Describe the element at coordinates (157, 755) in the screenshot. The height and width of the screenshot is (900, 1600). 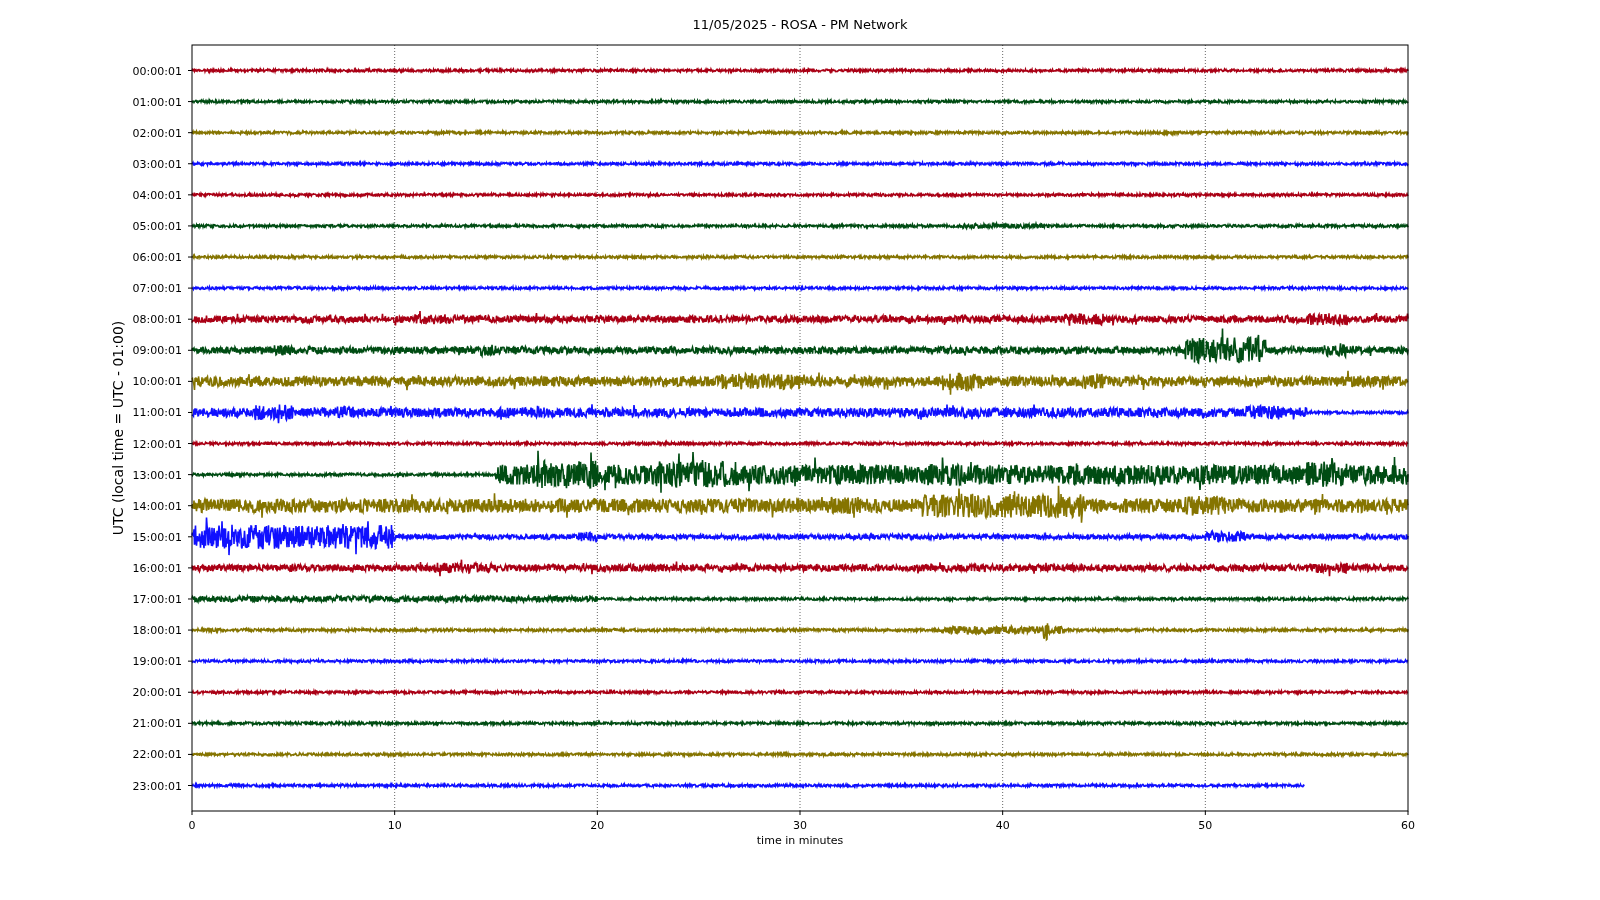
I see `trace-time-label: 22:00:01` at that location.